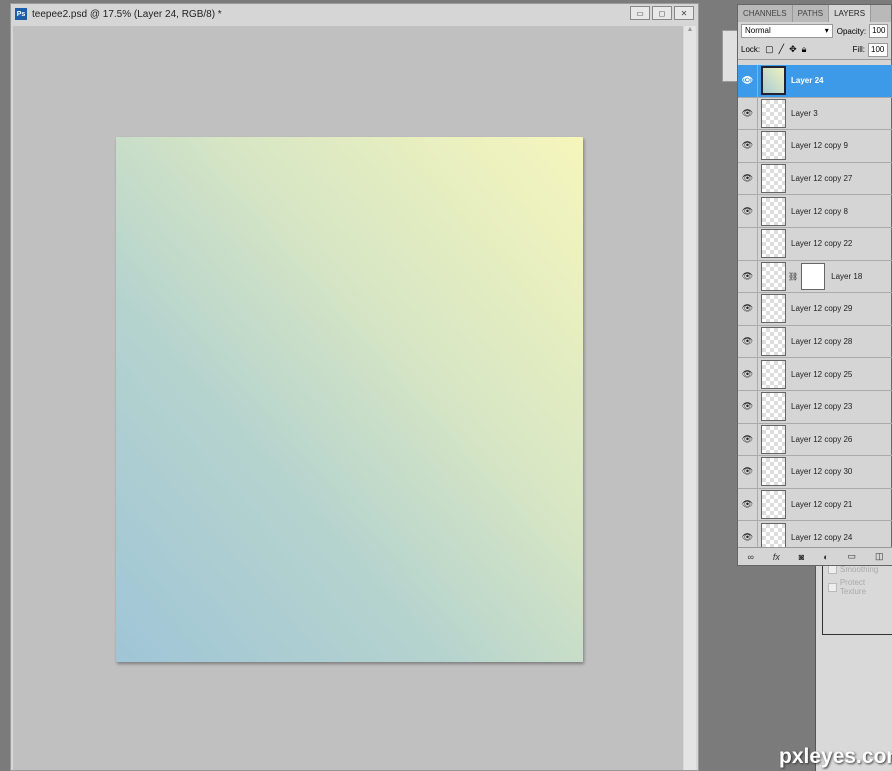 This screenshot has height=771, width=892. What do you see at coordinates (822, 472) in the screenshot?
I see `layer-name: Layer 12 copy 30` at bounding box center [822, 472].